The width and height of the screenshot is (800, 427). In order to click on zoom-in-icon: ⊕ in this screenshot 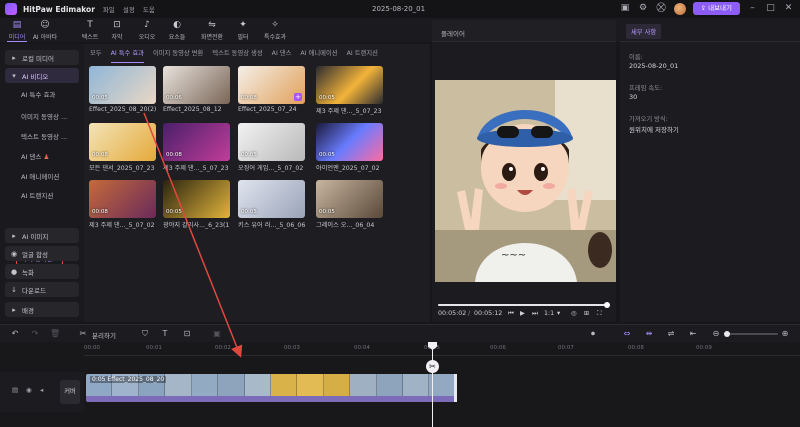, I will do `click(785, 333)`.